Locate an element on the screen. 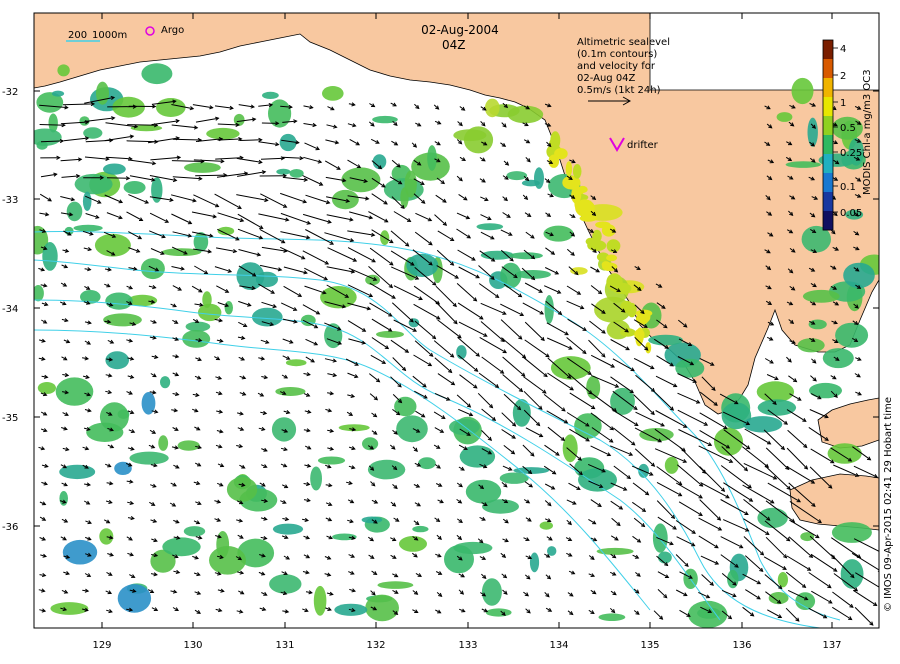 This screenshot has height=664, width=900. lon-tick-label: 133 is located at coordinates (467, 645).